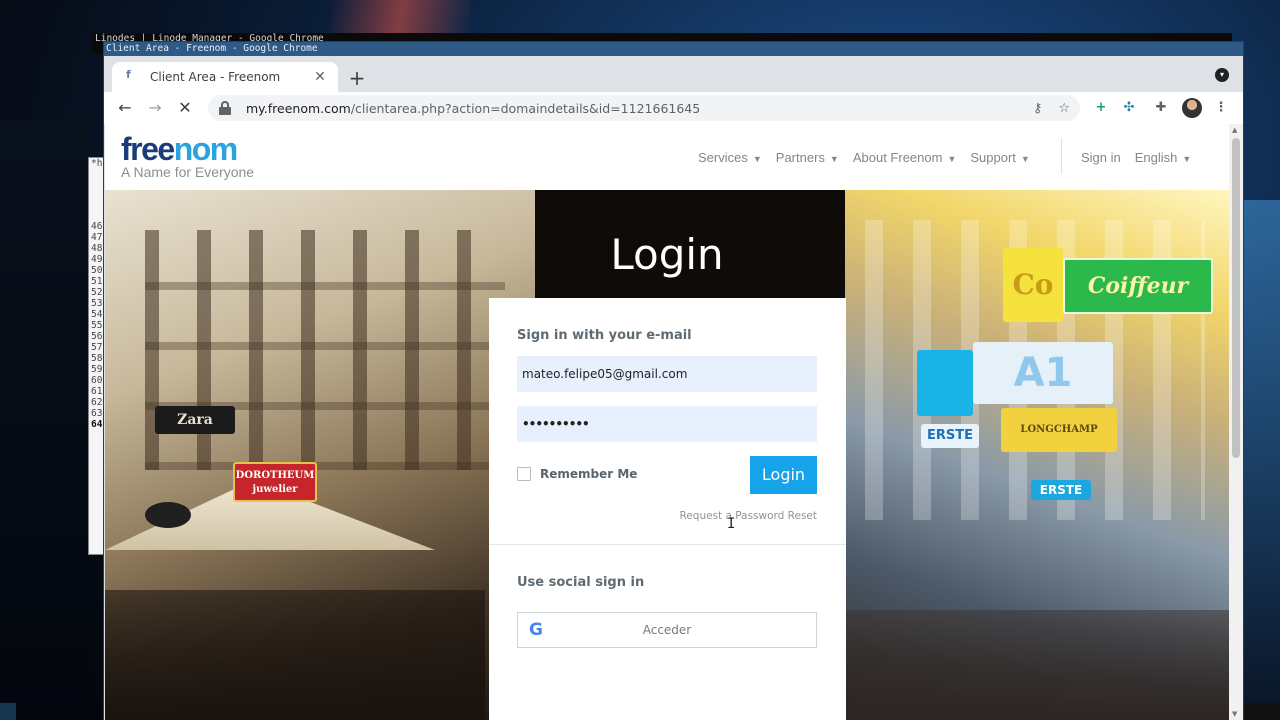  I want to click on terminal-line: 46, so click(97, 226).